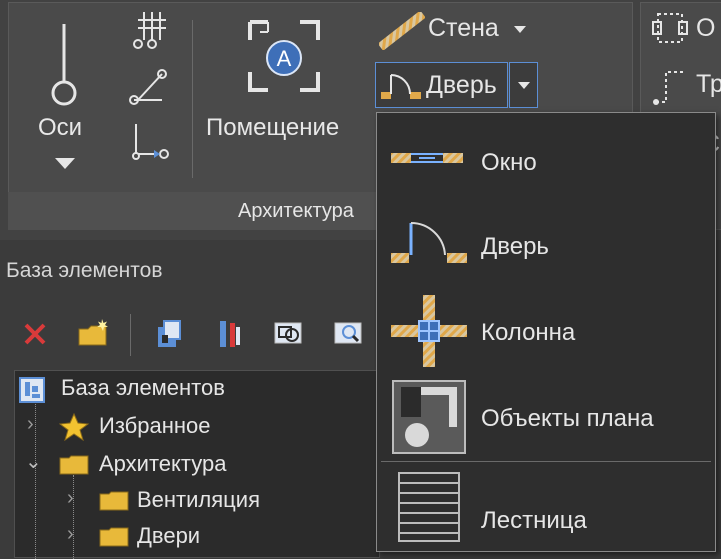 Image resolution: width=721 pixels, height=559 pixels. What do you see at coordinates (150, 86) in the screenshot?
I see `angled-axis-icon` at bounding box center [150, 86].